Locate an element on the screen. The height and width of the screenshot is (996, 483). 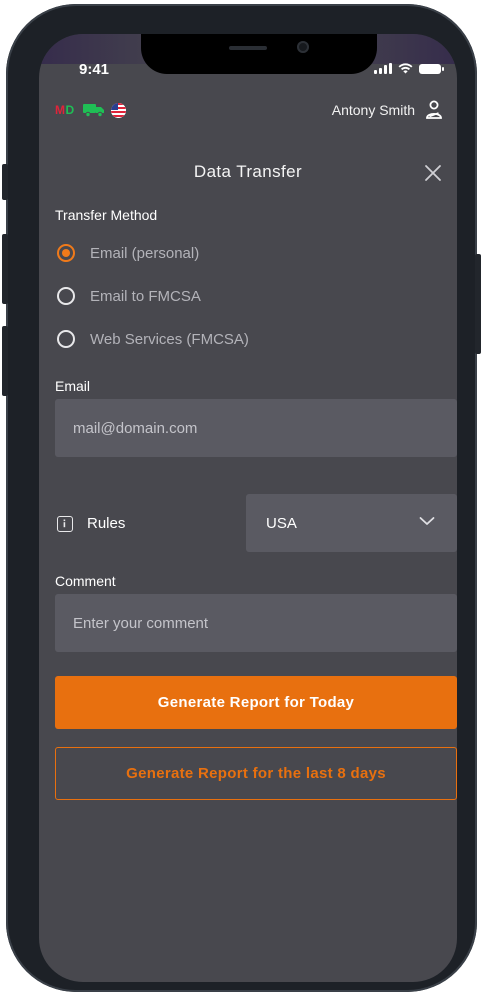
usa-flag-icon is located at coordinates (118, 110).